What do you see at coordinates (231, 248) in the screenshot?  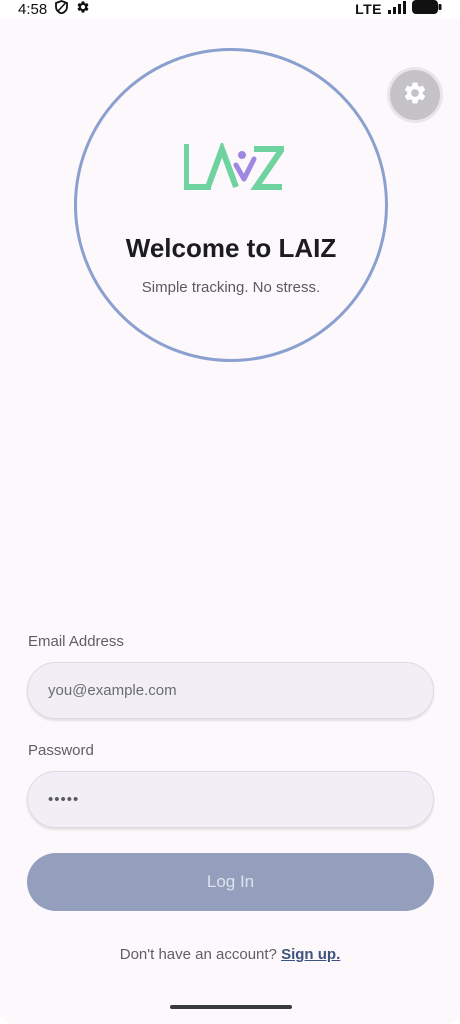 I see `welcome-title: Welcome to LAIZ` at bounding box center [231, 248].